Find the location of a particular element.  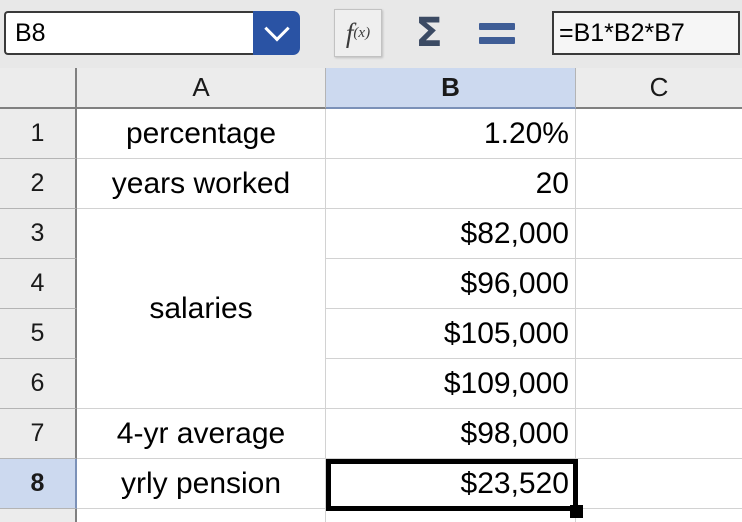

cell-a8: yrly pension is located at coordinates (201, 484).